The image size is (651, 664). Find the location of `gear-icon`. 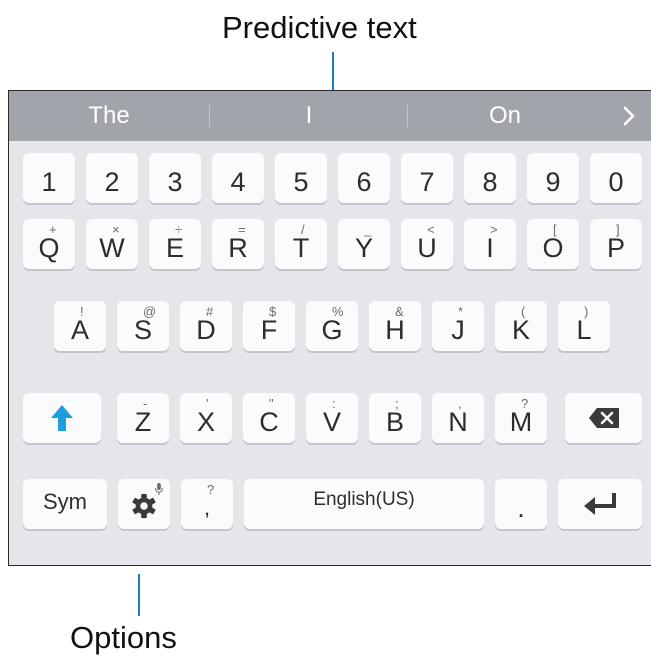

gear-icon is located at coordinates (144, 506).